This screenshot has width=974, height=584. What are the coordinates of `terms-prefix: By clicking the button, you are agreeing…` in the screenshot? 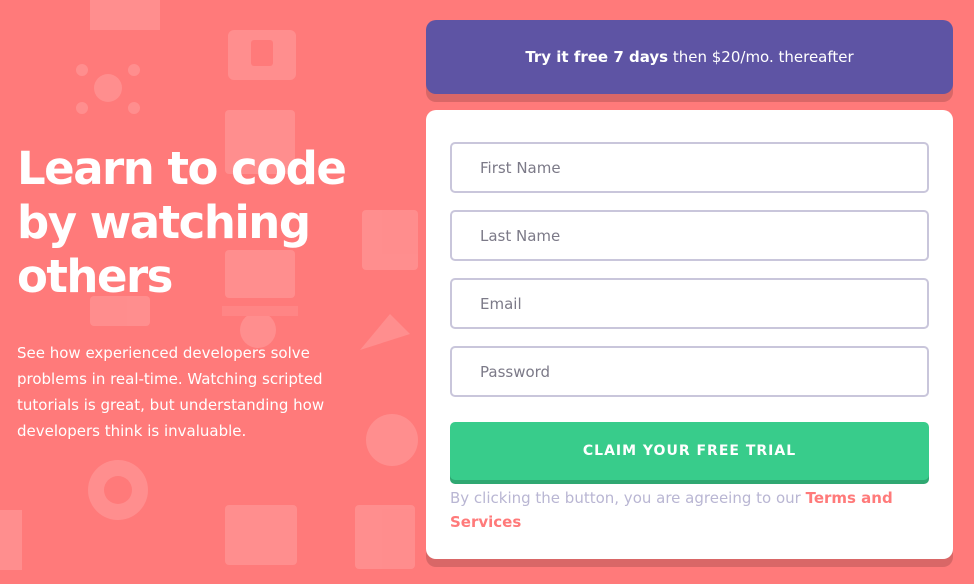 It's located at (628, 498).